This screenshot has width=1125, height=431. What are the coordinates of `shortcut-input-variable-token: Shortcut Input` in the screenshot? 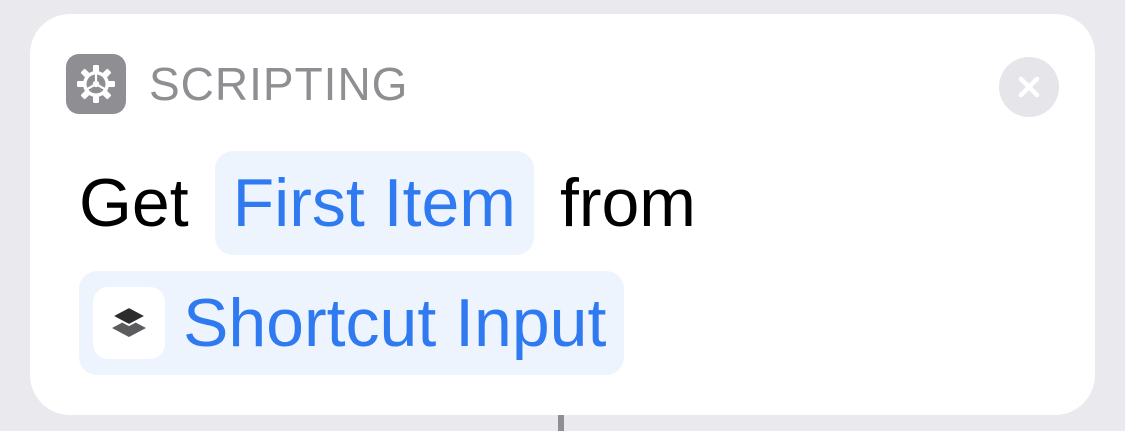 It's located at (352, 323).